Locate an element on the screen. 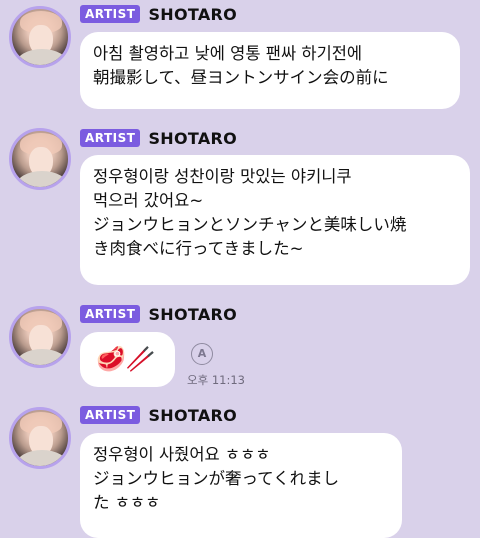 This screenshot has width=480, height=538. message-text-line: た ㅎㅎㅎ is located at coordinates (127, 502).